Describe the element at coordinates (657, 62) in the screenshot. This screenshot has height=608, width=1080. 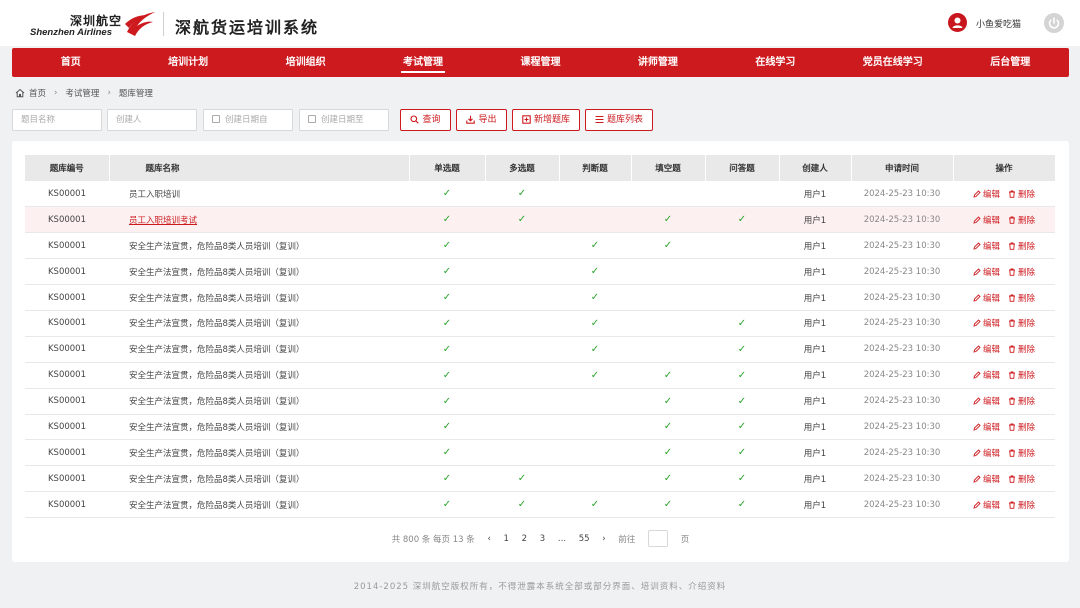
I see `nav-item-lecturer-management: 讲师管理` at that location.